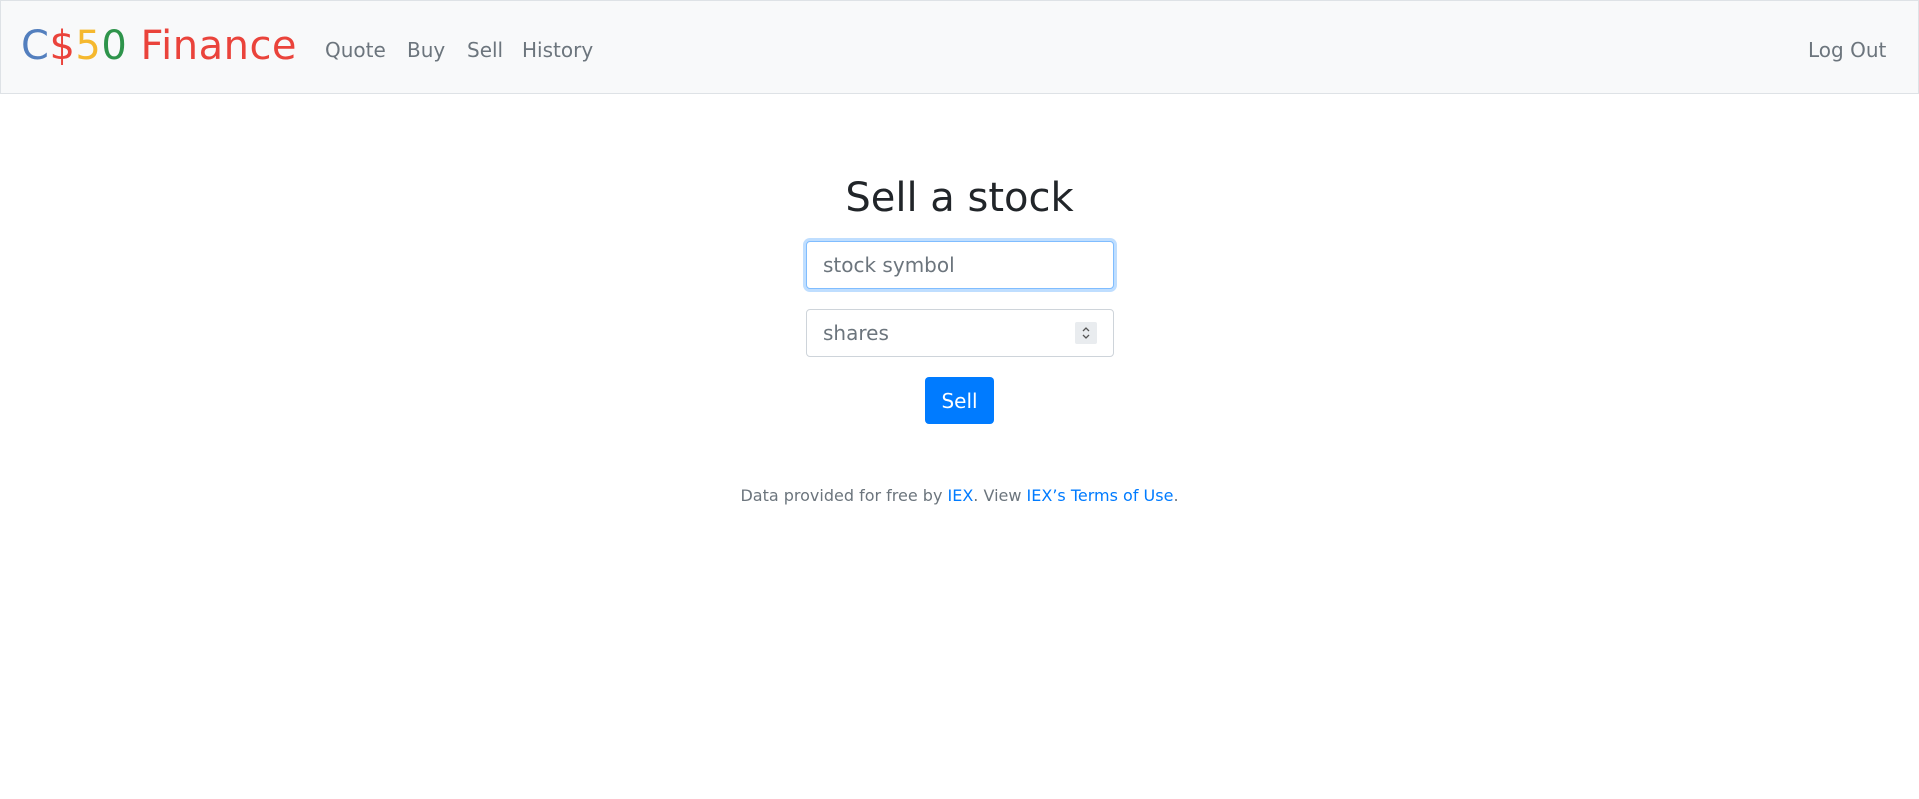  Describe the element at coordinates (959, 400) in the screenshot. I see `sell-button: Sell` at that location.